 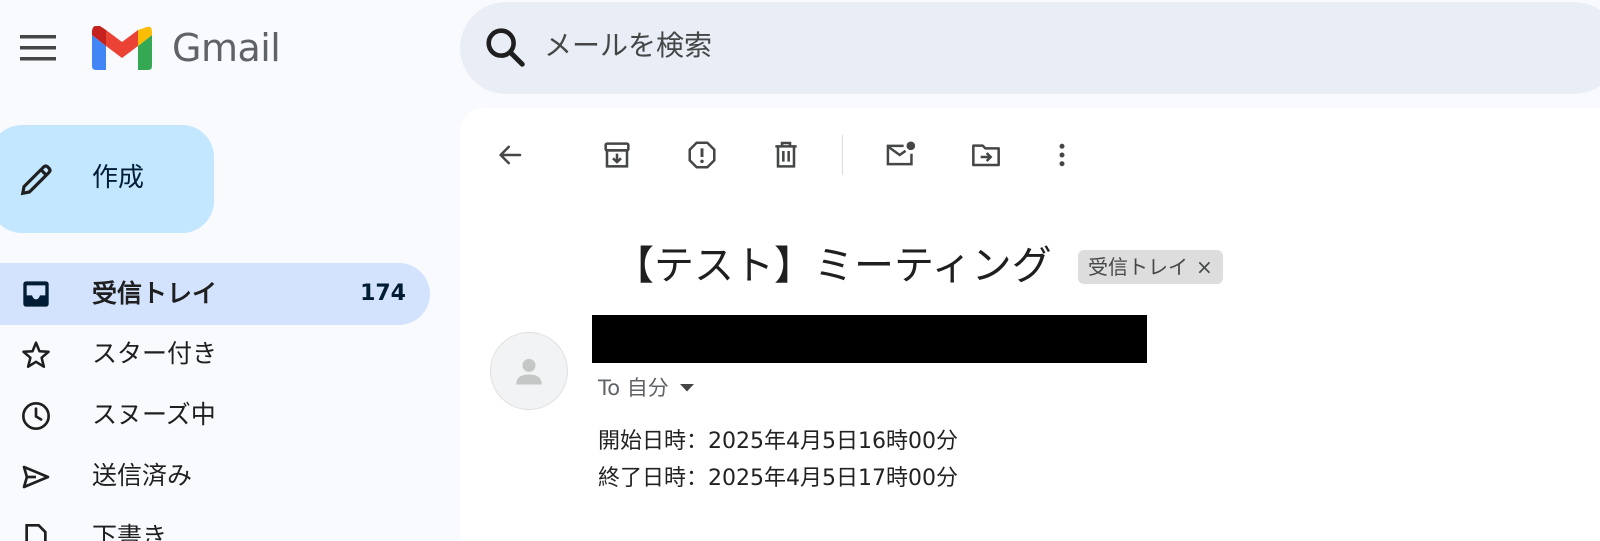 What do you see at coordinates (36, 294) in the screenshot?
I see `inbox-icon` at bounding box center [36, 294].